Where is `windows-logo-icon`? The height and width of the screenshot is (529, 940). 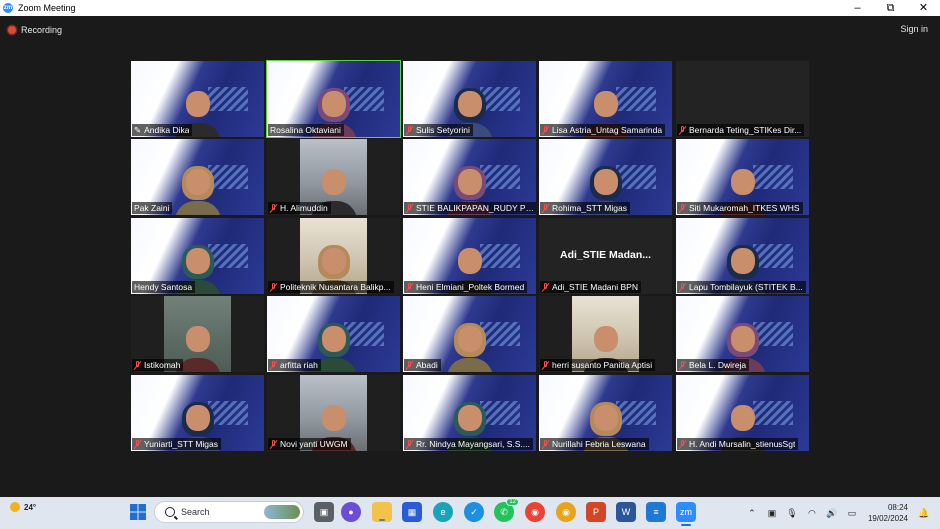
windows-logo-icon is located at coordinates (138, 512).